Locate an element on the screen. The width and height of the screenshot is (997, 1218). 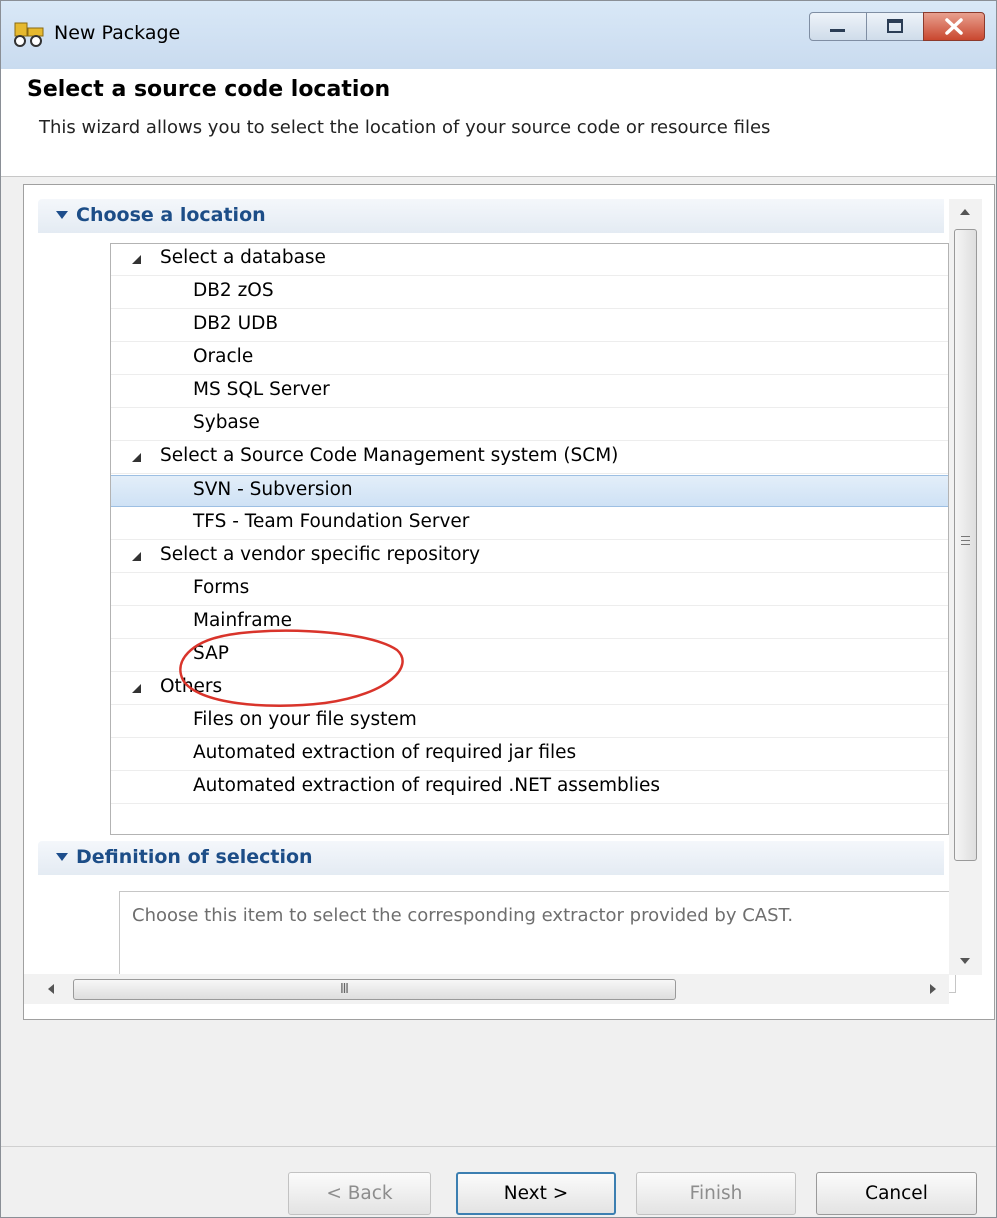
next-button: Next > is located at coordinates (536, 1193).